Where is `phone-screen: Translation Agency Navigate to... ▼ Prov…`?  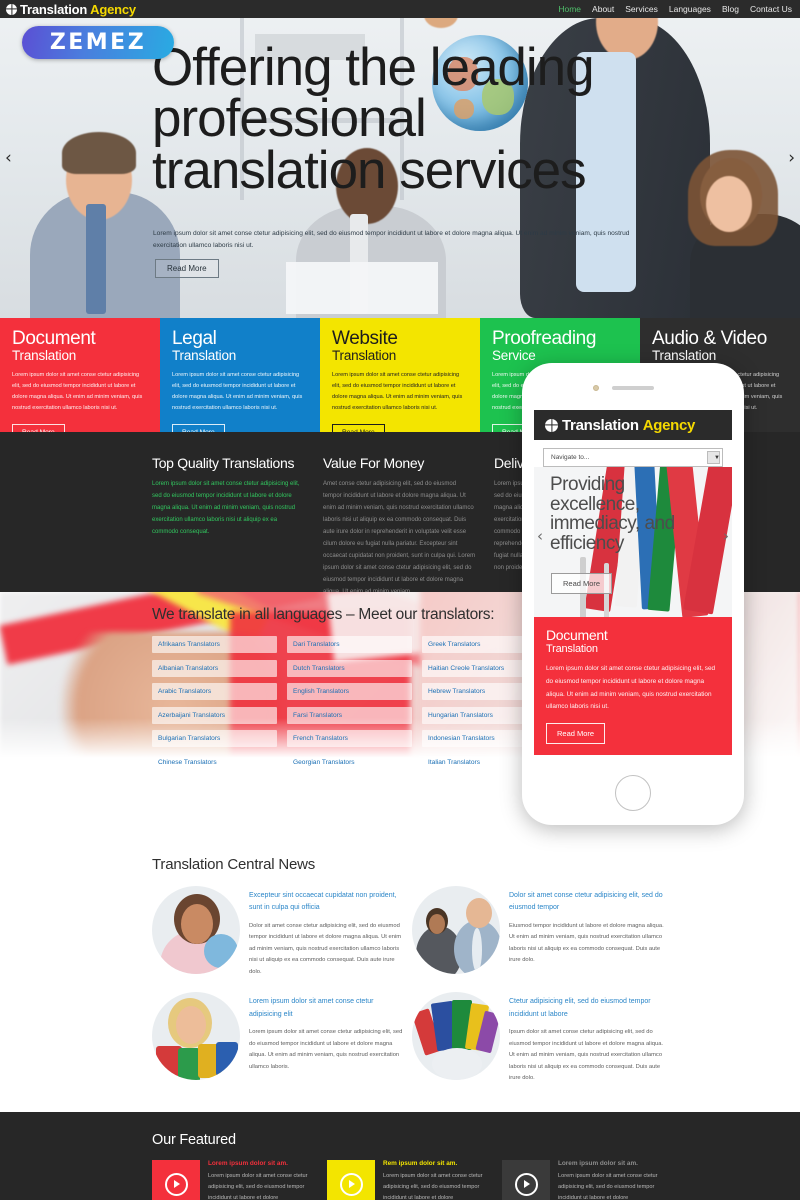
phone-screen: Translation Agency Navigate to... ▼ Prov… is located at coordinates (633, 582).